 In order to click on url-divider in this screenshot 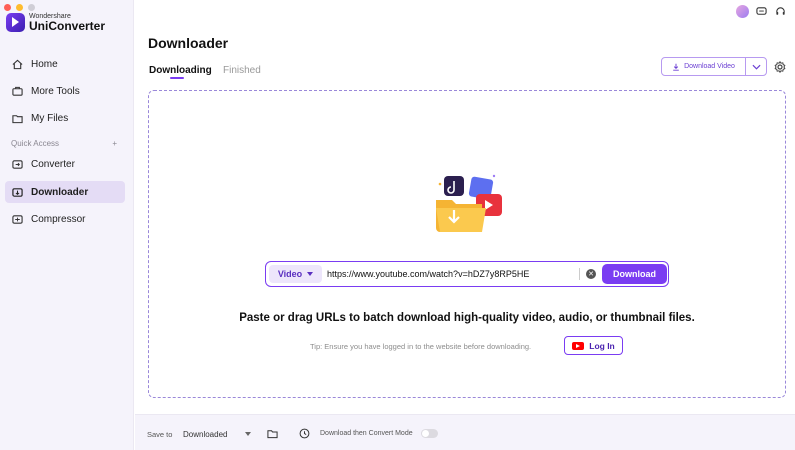, I will do `click(579, 274)`.